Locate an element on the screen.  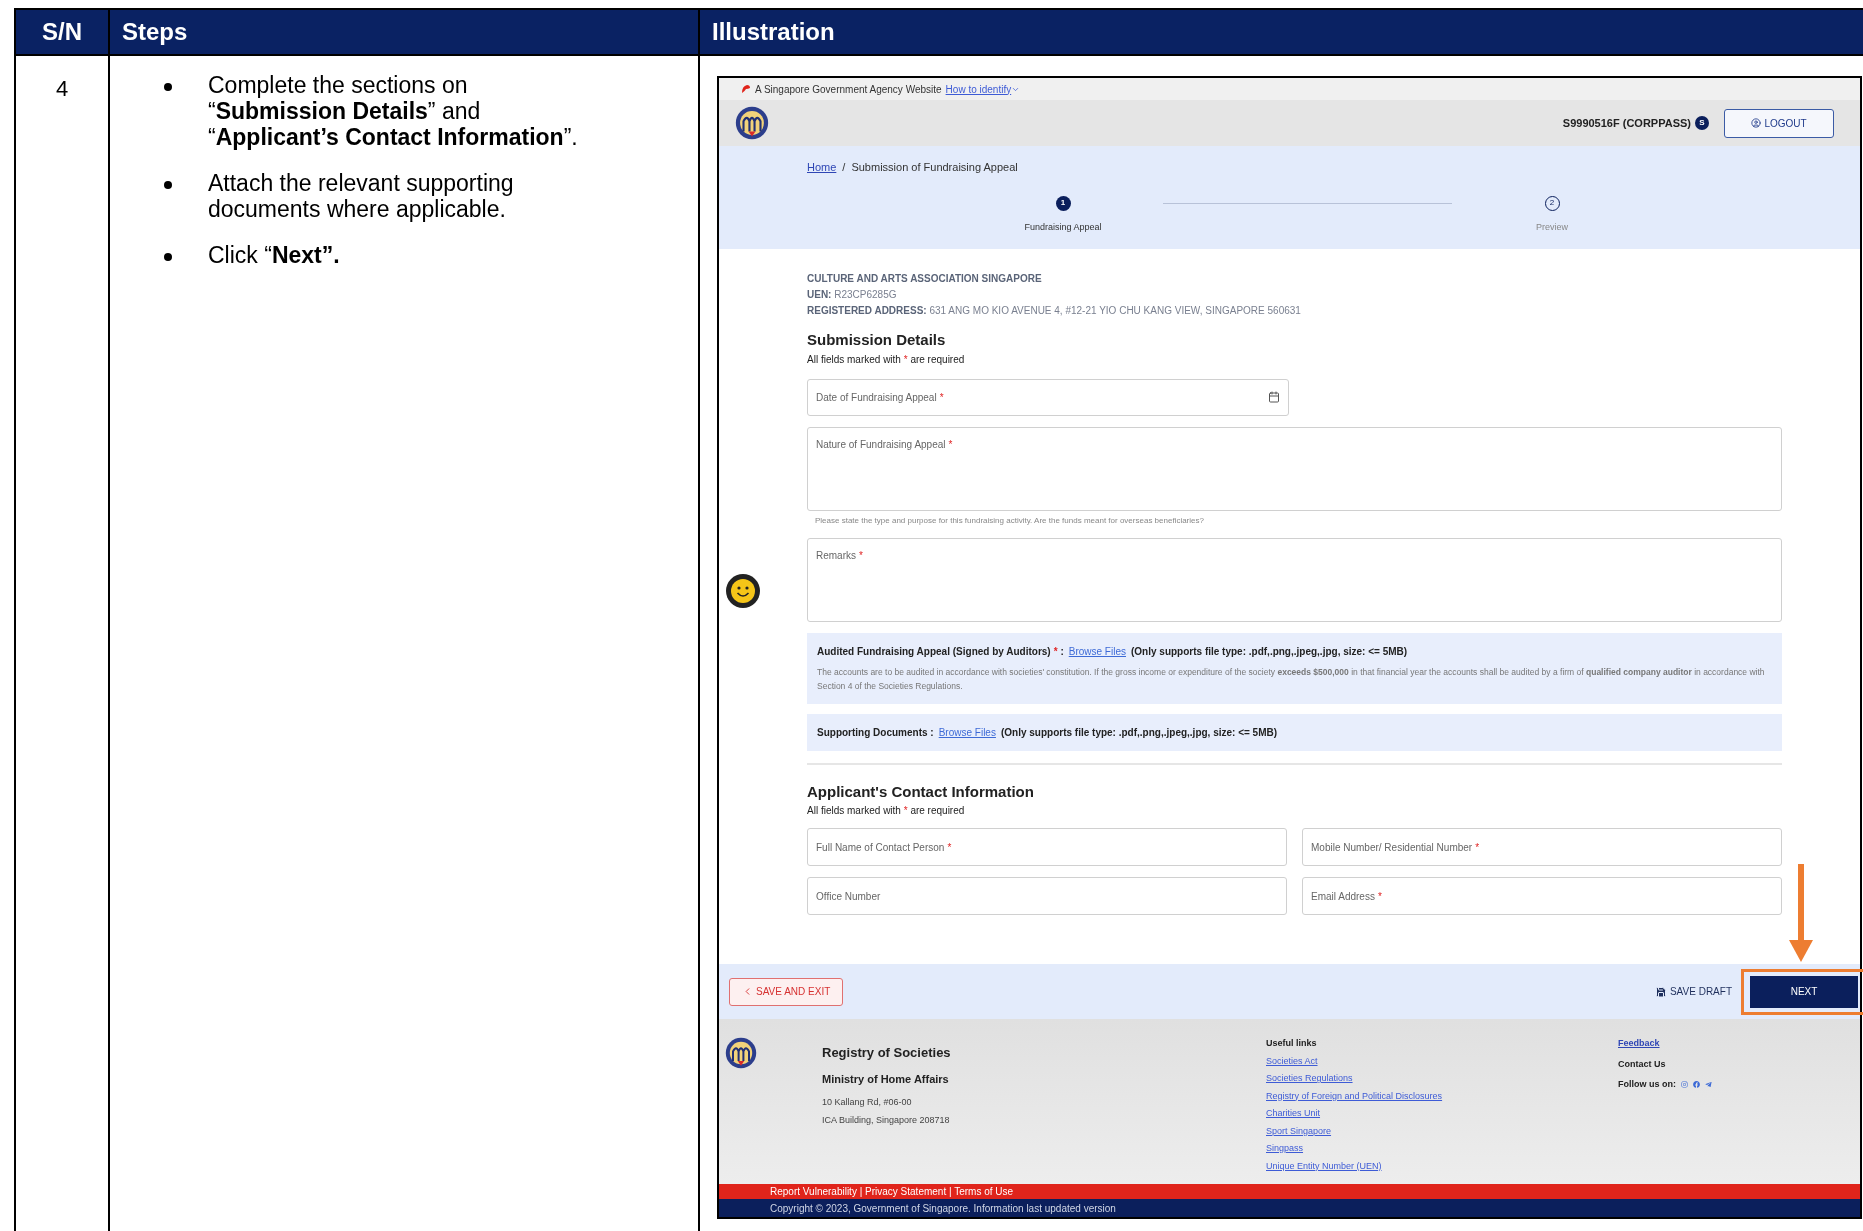
footer-address: ICA Building, Singapore 208718 is located at coordinates (886, 1120).